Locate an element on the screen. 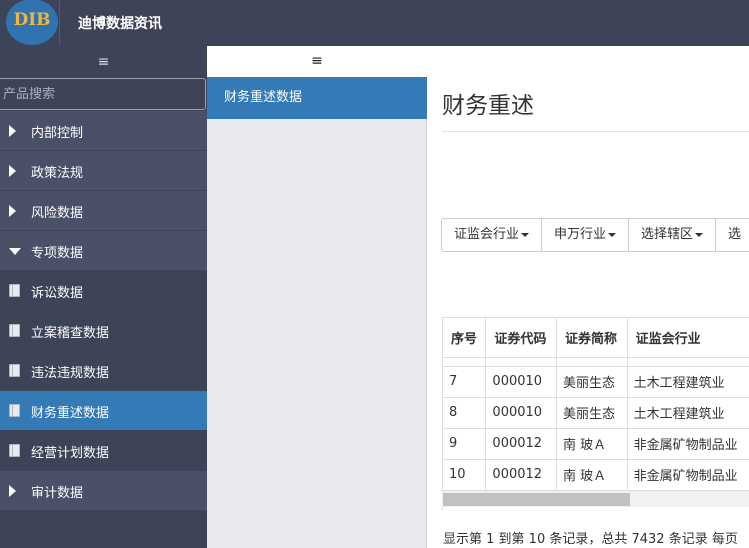 The height and width of the screenshot is (548, 749). sidebar-item-audit: 审计数据 is located at coordinates (103, 491).